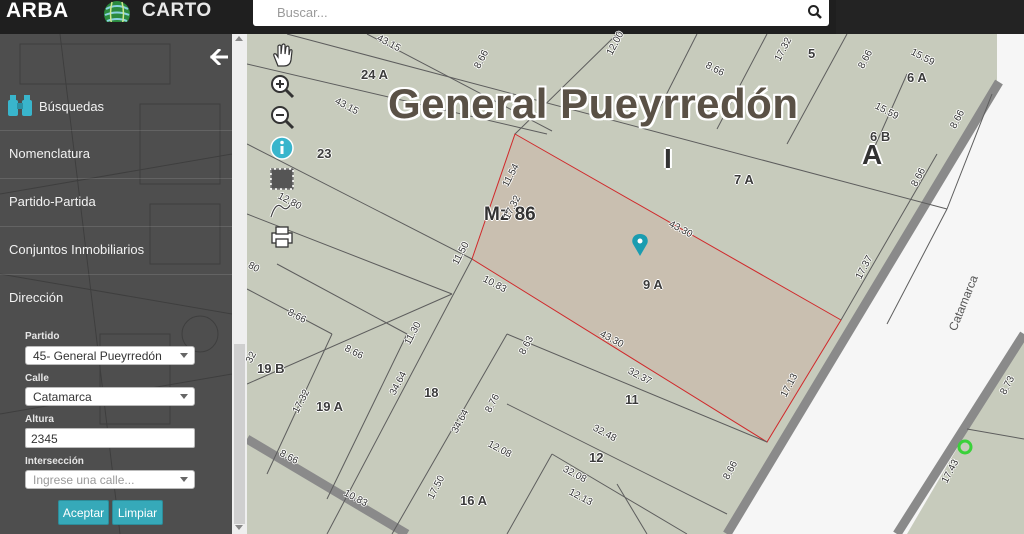  Describe the element at coordinates (37, 378) in the screenshot. I see `calle-label: Calle` at that location.